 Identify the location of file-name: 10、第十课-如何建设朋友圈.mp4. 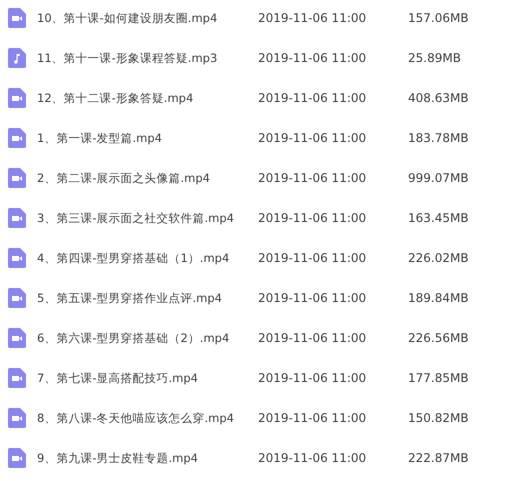
(127, 18).